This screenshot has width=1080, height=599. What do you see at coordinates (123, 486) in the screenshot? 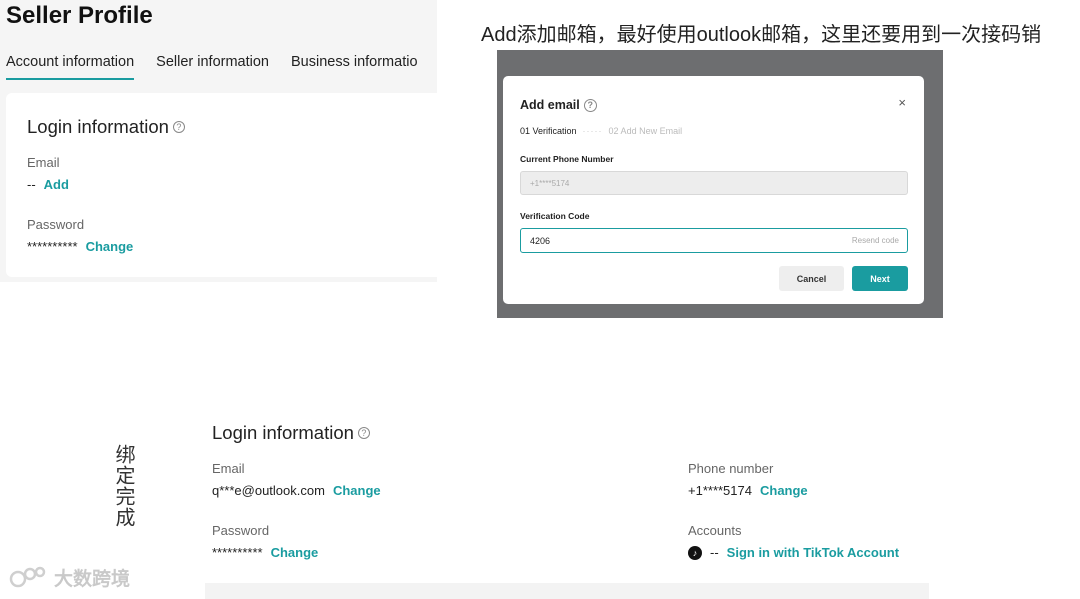
I see `caption-bound: 绑定完成` at bounding box center [123, 486].